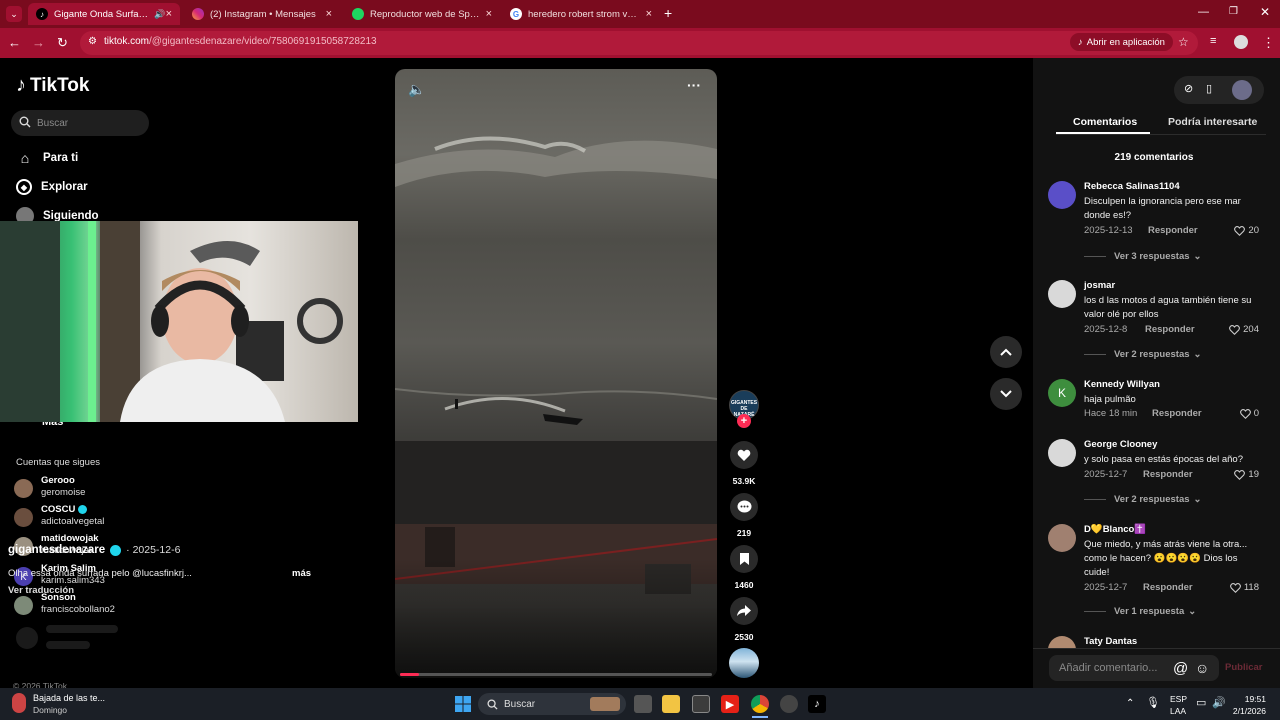 The width and height of the screenshot is (1280, 720). Describe the element at coordinates (1246, 474) in the screenshot. I see `comment-like: 19` at that location.